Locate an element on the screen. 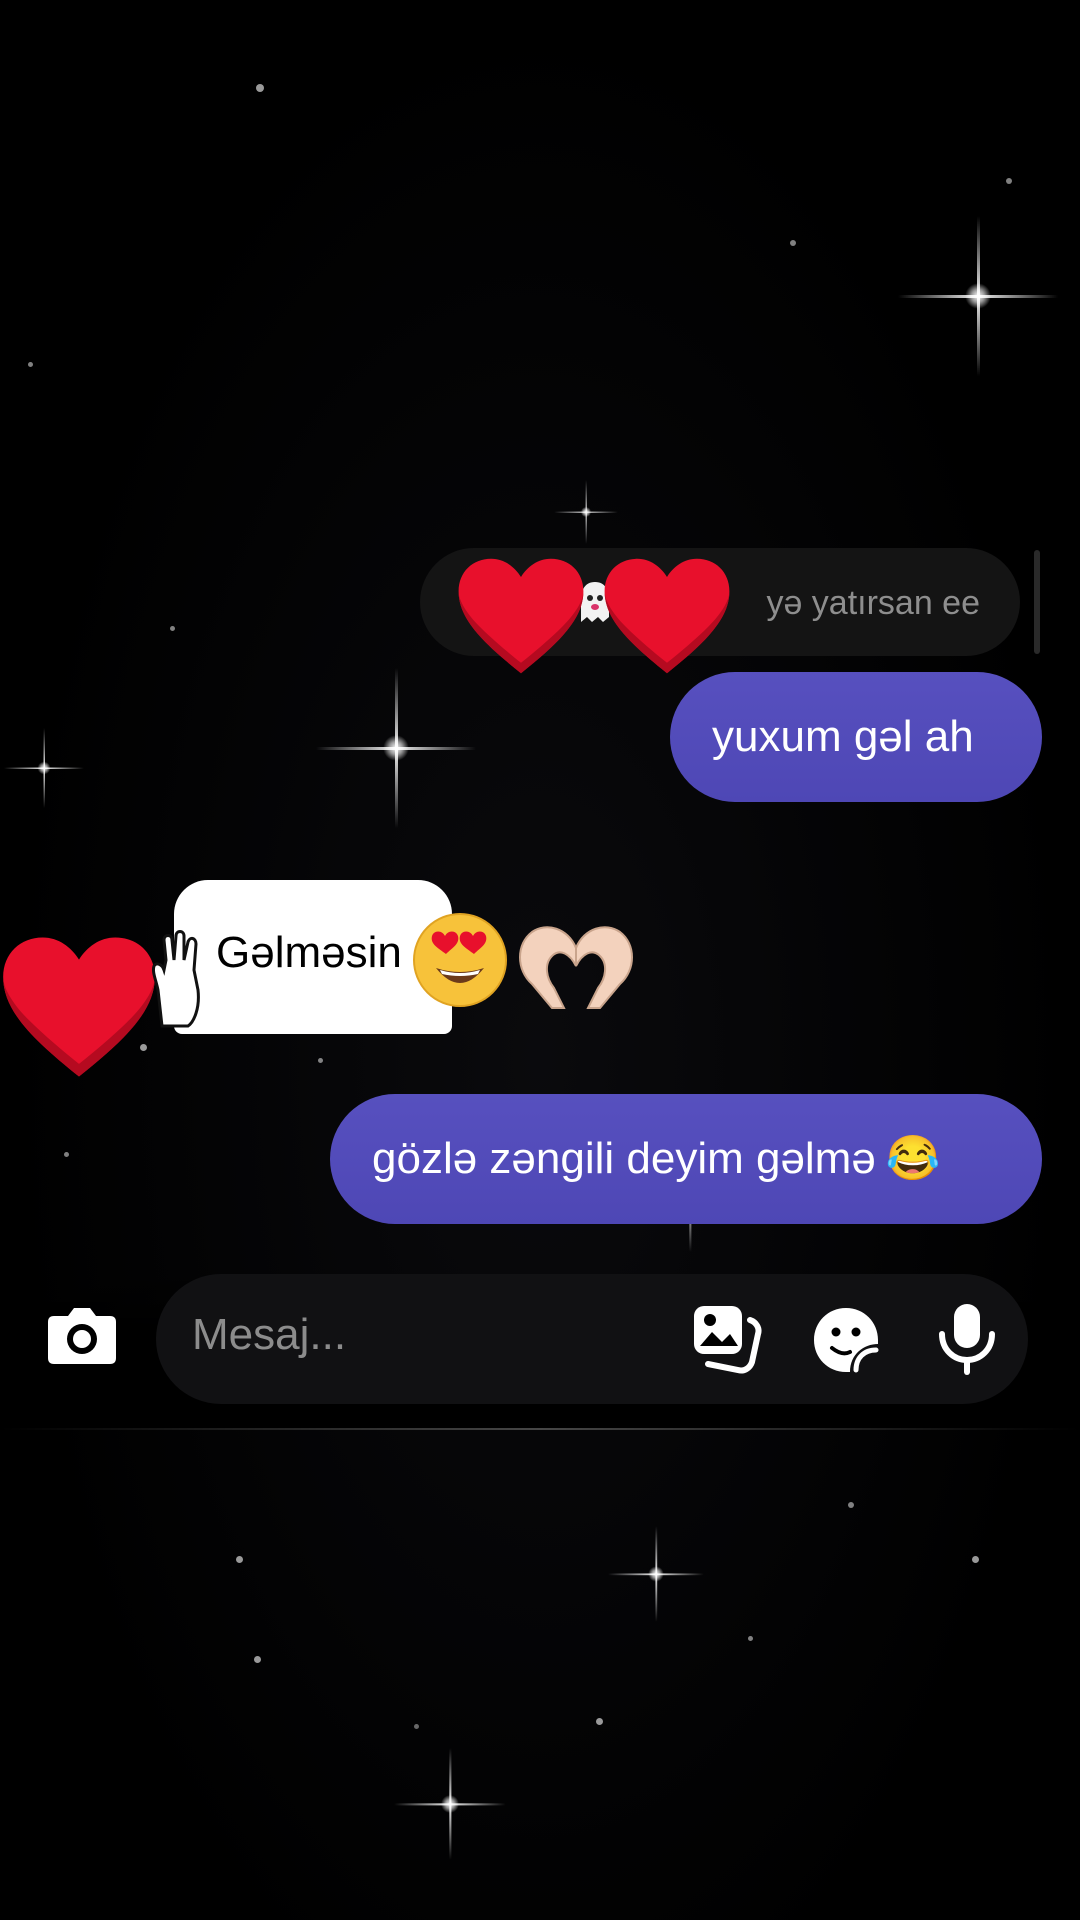  hand-icon is located at coordinates (176, 979).